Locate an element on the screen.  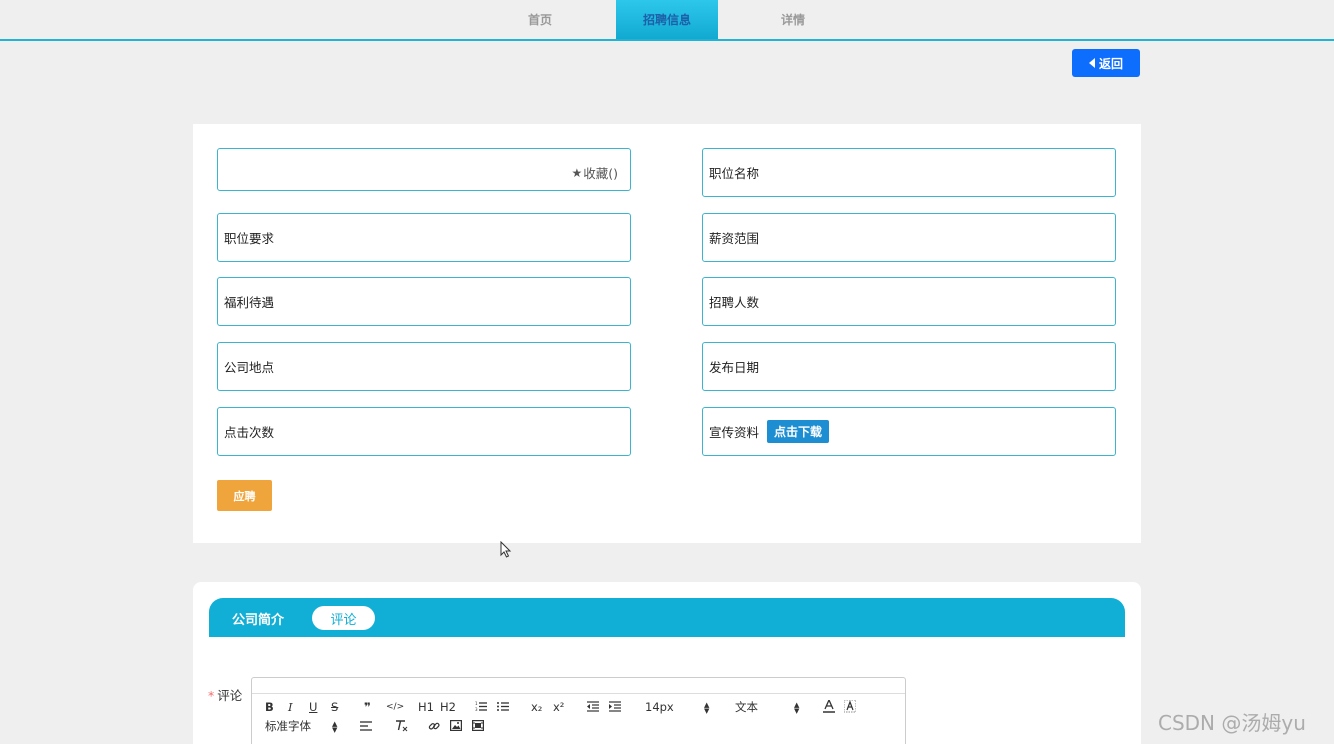
subscript-button: x₂ is located at coordinates (536, 707).